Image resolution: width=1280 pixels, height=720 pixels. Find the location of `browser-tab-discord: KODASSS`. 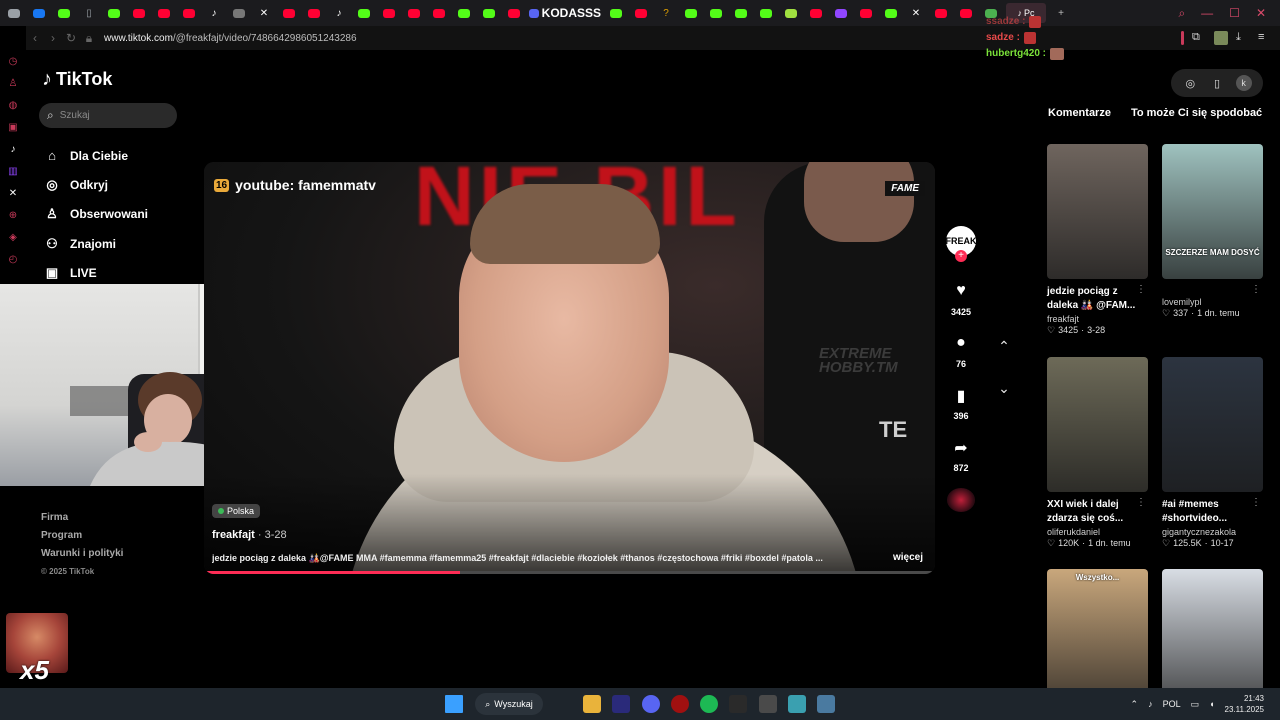

browser-tab-discord: KODASSS is located at coordinates (565, 13).